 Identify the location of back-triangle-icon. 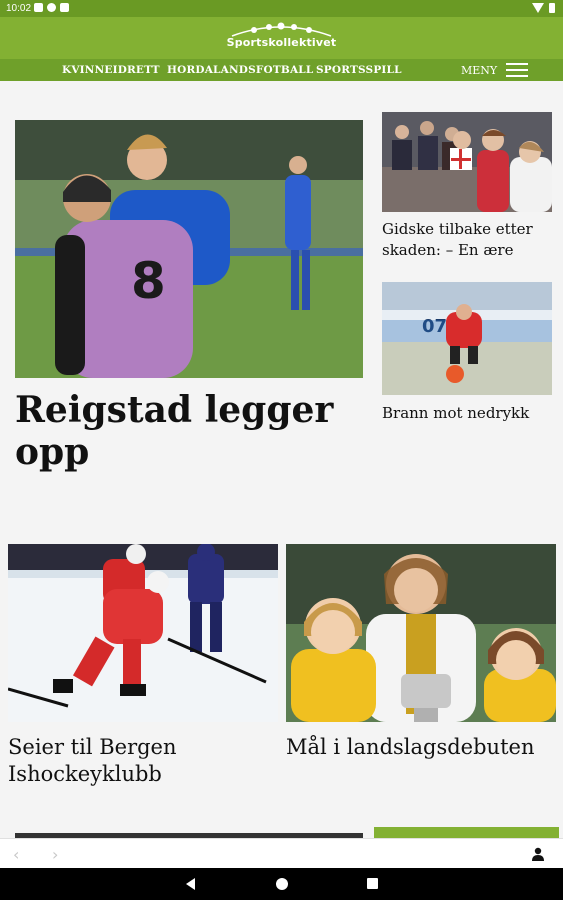
(190, 884).